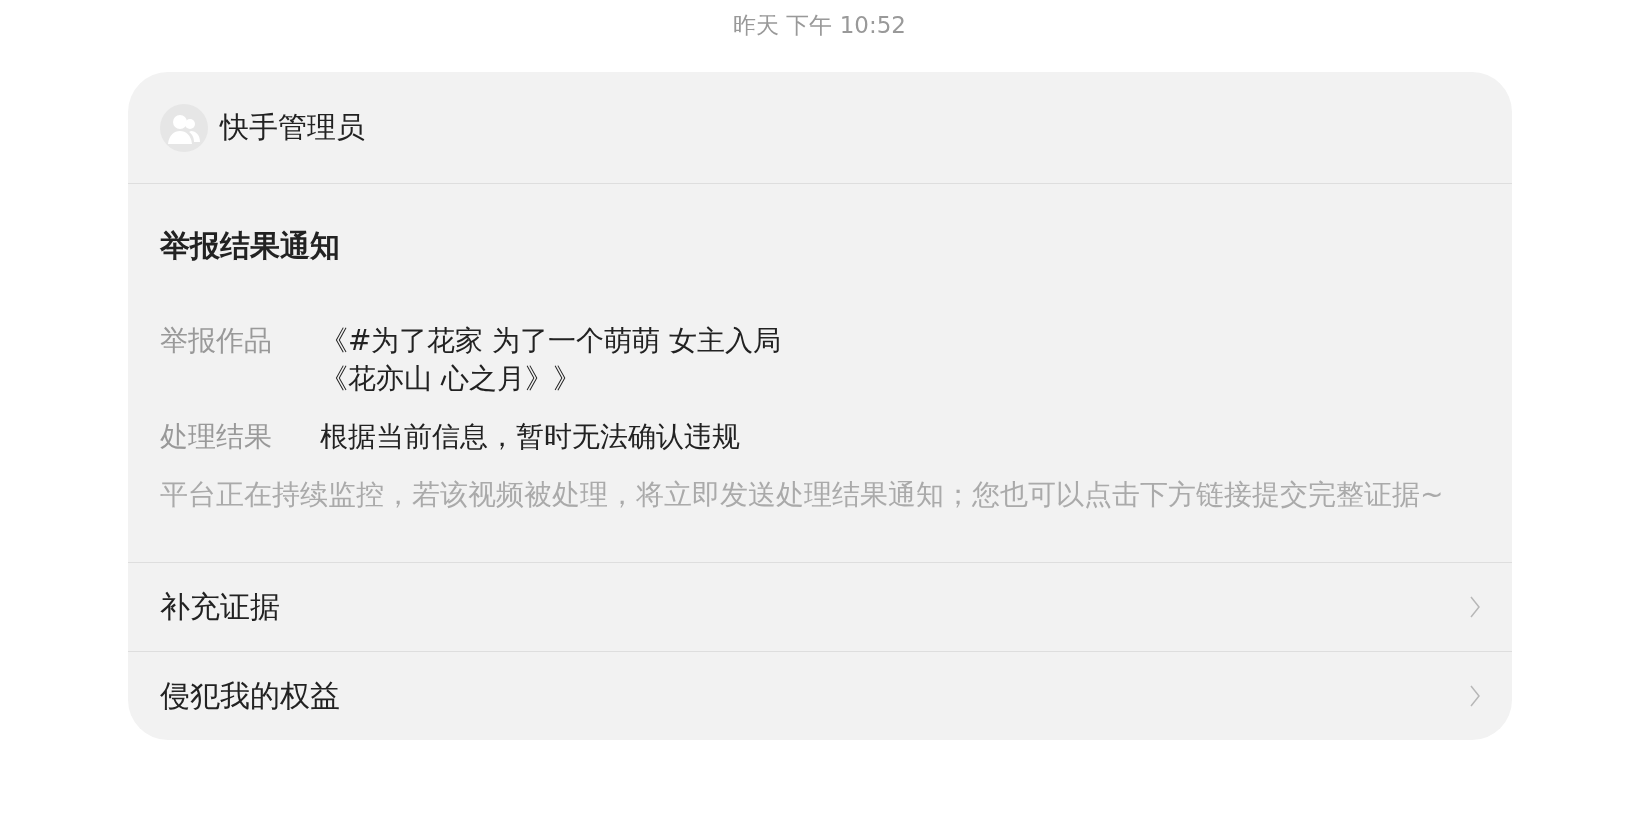 The image size is (1639, 837). I want to click on link-row: 补充证据, so click(820, 607).